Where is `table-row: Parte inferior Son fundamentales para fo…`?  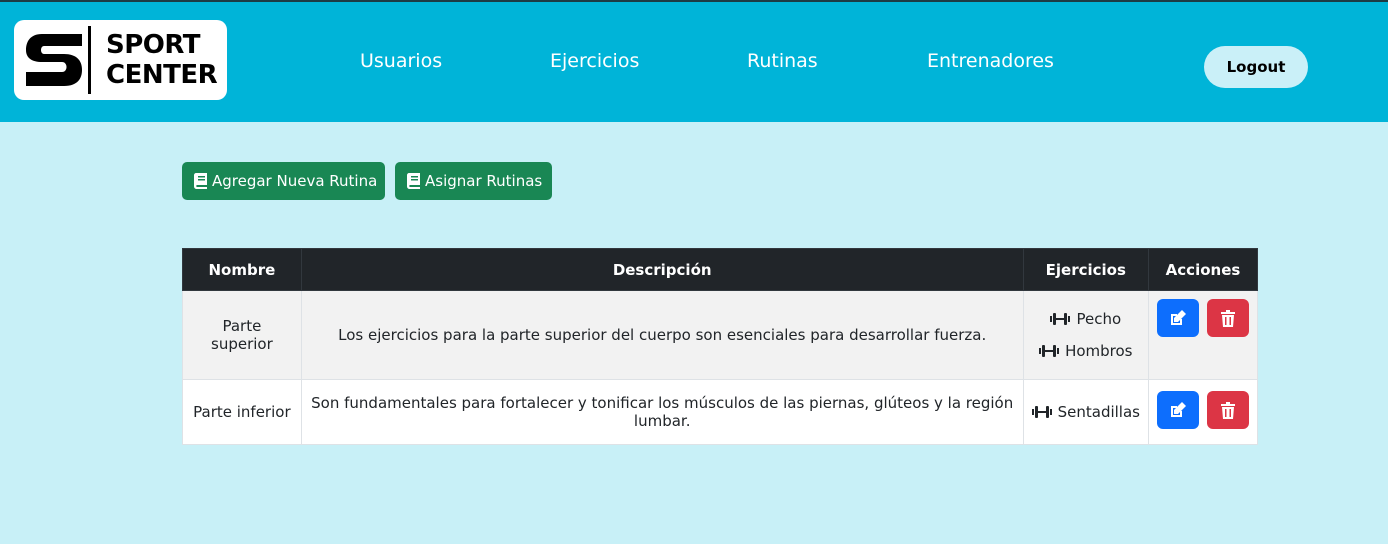 table-row: Parte inferior Son fundamentales para fo… is located at coordinates (720, 412).